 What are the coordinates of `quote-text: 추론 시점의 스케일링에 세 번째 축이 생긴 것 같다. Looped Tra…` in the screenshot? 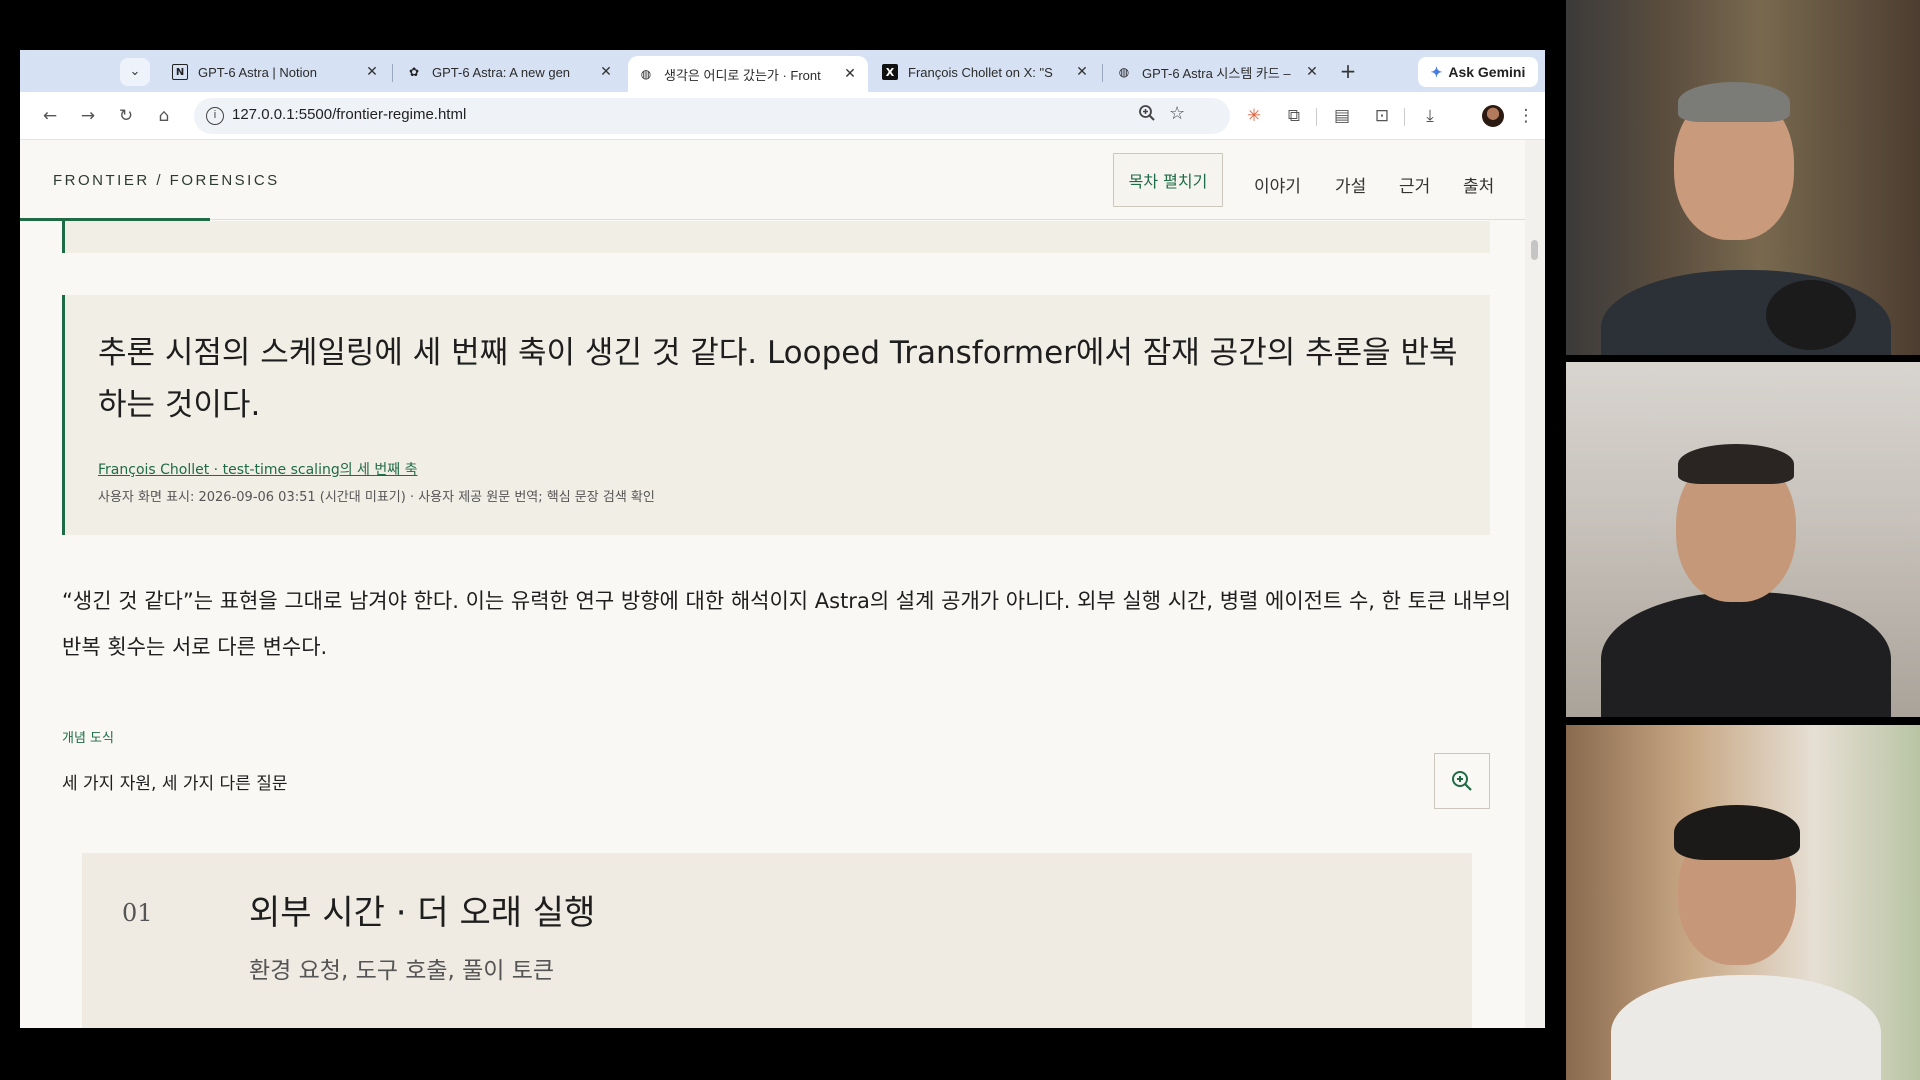 It's located at (778, 379).